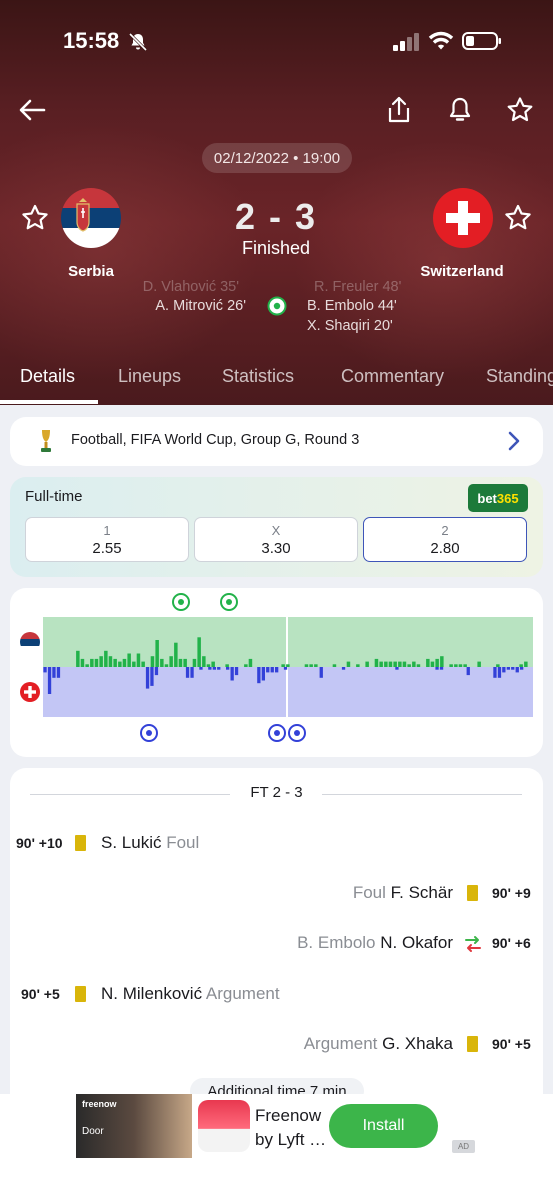  I want to click on odds-home-button: 1 2.55, so click(107, 539).